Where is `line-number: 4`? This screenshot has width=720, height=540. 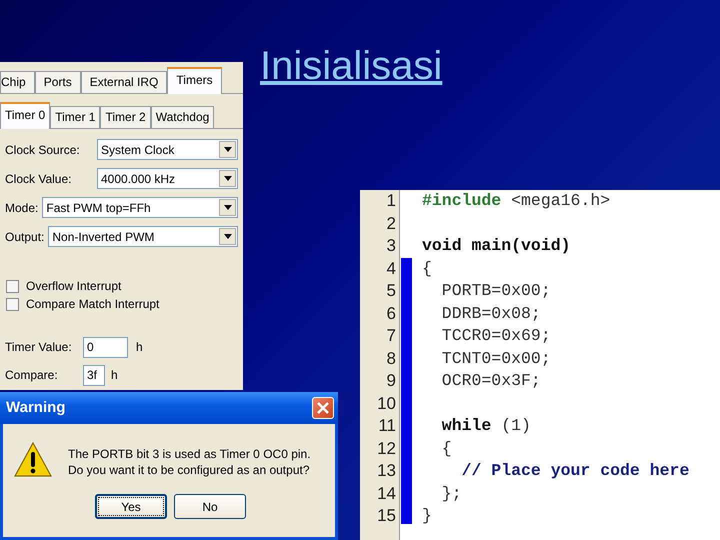 line-number: 4 is located at coordinates (391, 269).